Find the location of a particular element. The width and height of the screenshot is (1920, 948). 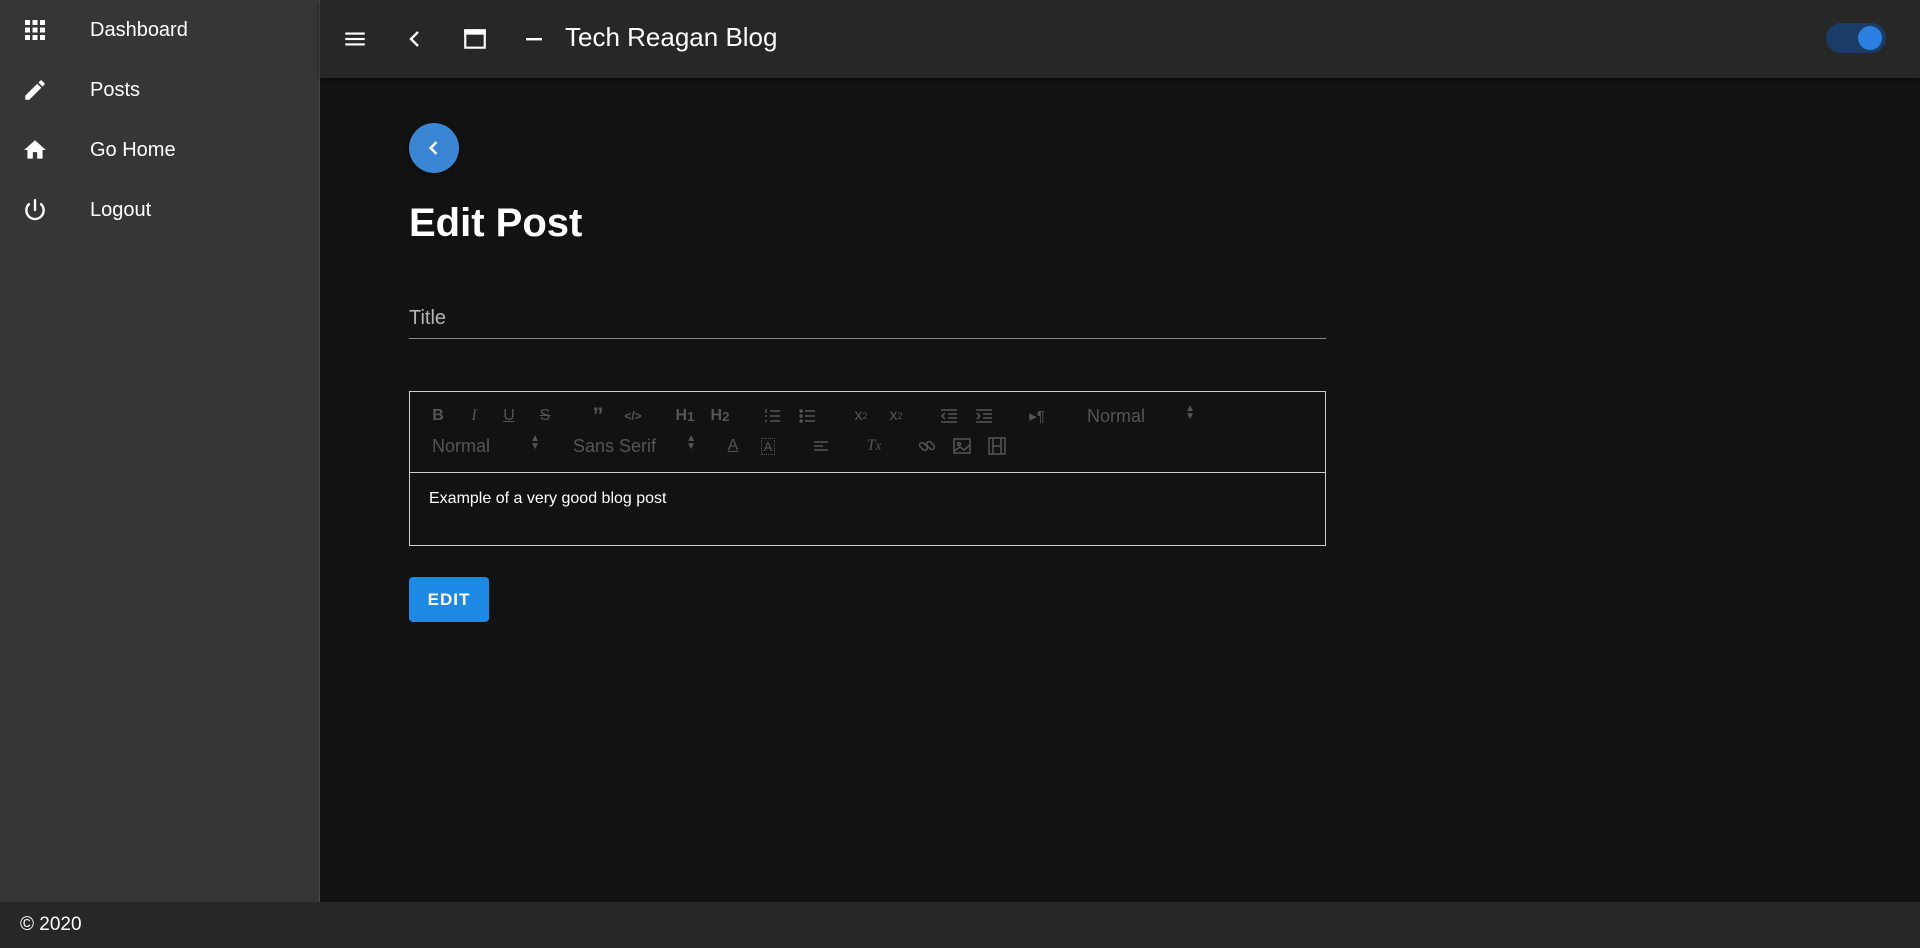

clear-format-icon: Tx is located at coordinates (874, 446).